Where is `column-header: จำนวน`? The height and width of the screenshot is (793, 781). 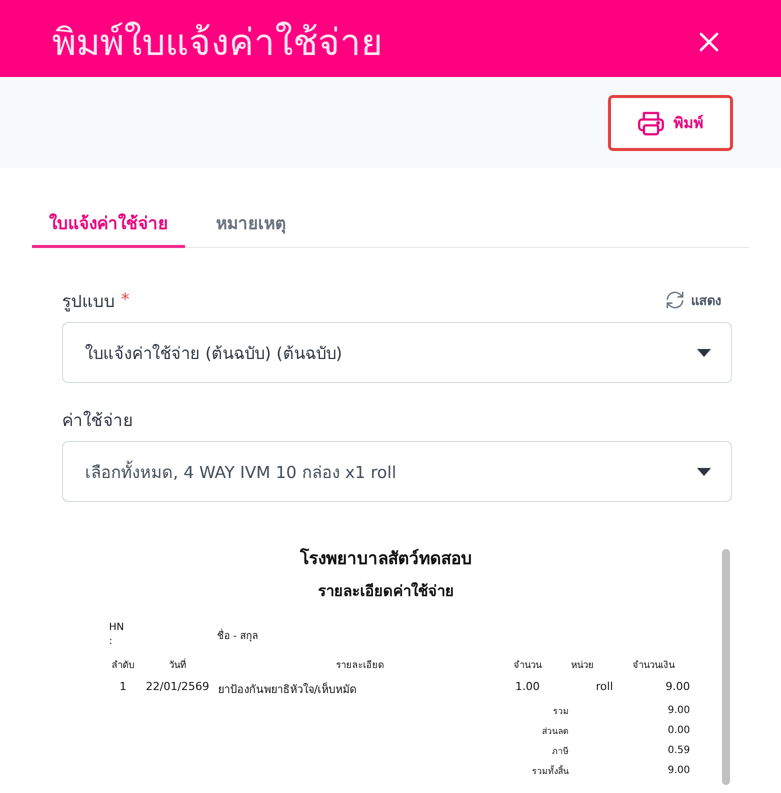
column-header: จำนวน is located at coordinates (527, 665).